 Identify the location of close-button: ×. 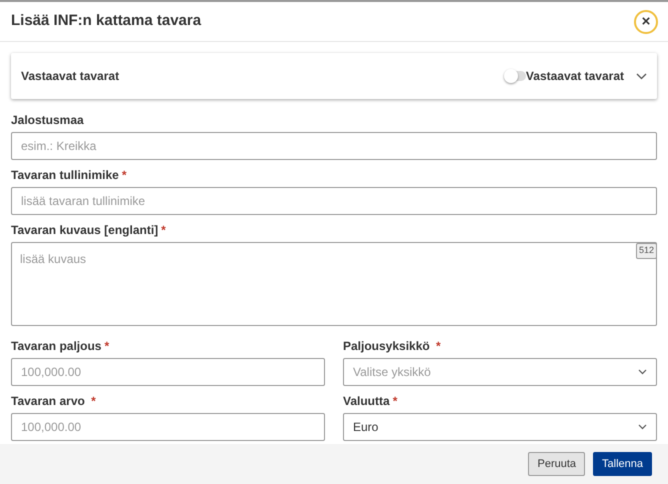
(646, 22).